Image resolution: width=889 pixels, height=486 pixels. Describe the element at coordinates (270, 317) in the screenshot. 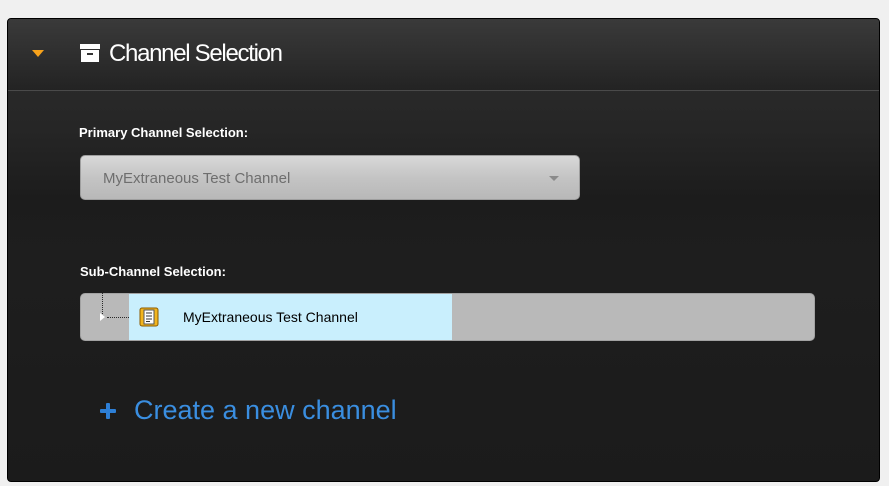

I see `tree-item-label: MyExtraneous Test Channel` at that location.